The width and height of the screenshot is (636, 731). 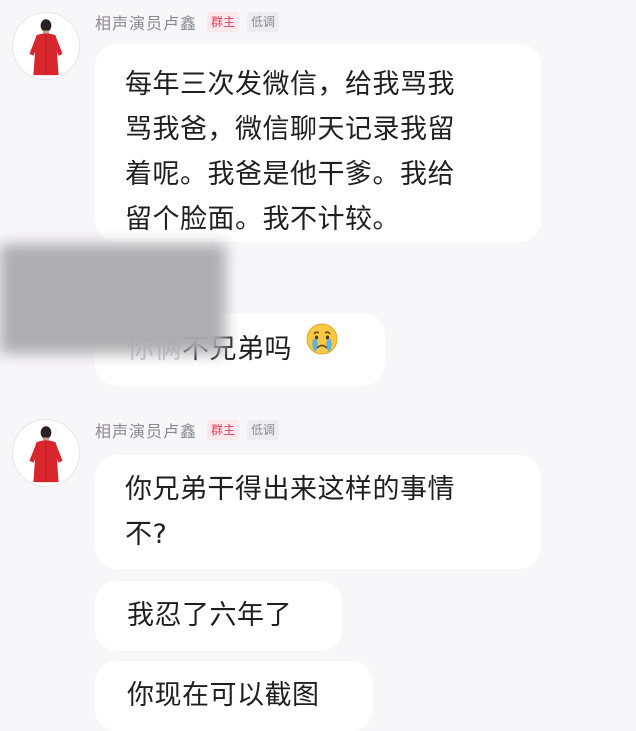 What do you see at coordinates (318, 512) in the screenshot?
I see `message-bubble: 你兄弟干得出来这样的事情 不?` at bounding box center [318, 512].